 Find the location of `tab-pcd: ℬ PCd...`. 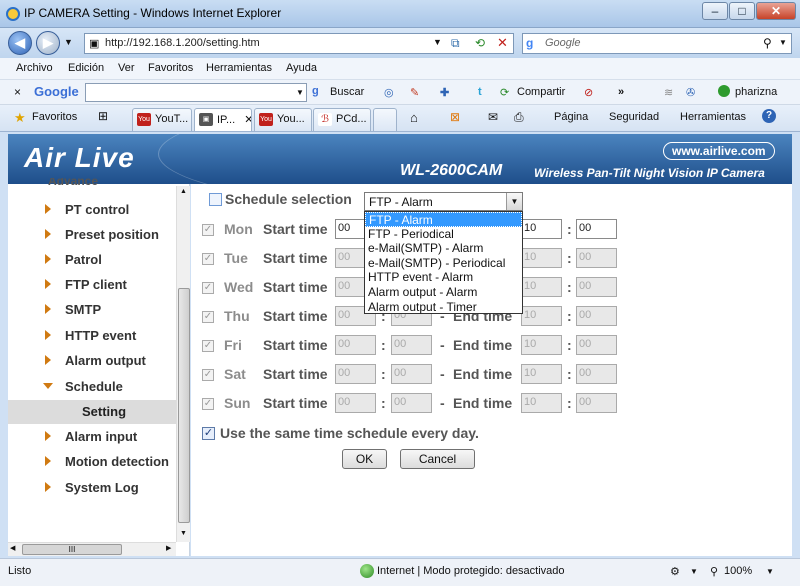

tab-pcd: ℬ PCd... is located at coordinates (342, 119).